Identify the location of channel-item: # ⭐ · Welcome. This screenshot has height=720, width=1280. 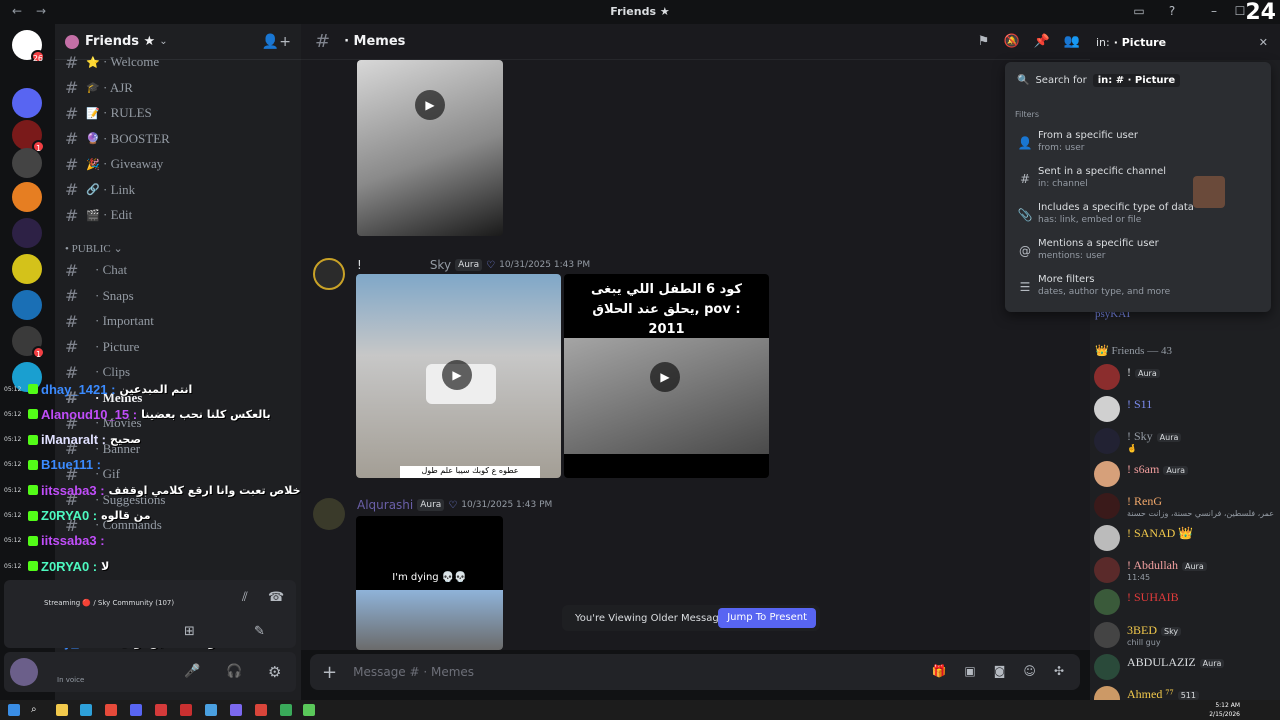
(112, 62).